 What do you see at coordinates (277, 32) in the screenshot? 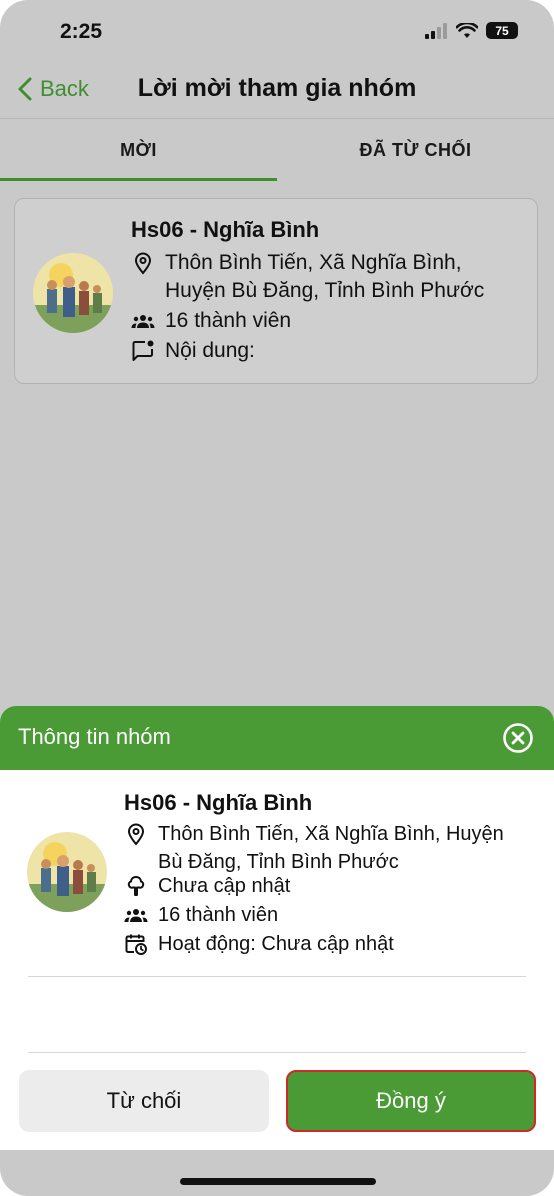
I see `status-bar: 2:25 75` at bounding box center [277, 32].